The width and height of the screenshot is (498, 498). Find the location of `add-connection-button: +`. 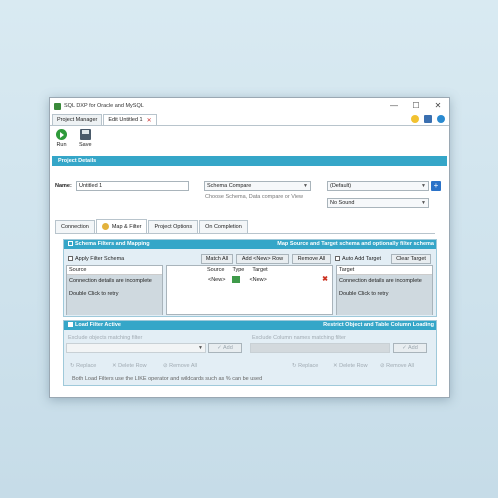

add-connection-button: + is located at coordinates (436, 186).